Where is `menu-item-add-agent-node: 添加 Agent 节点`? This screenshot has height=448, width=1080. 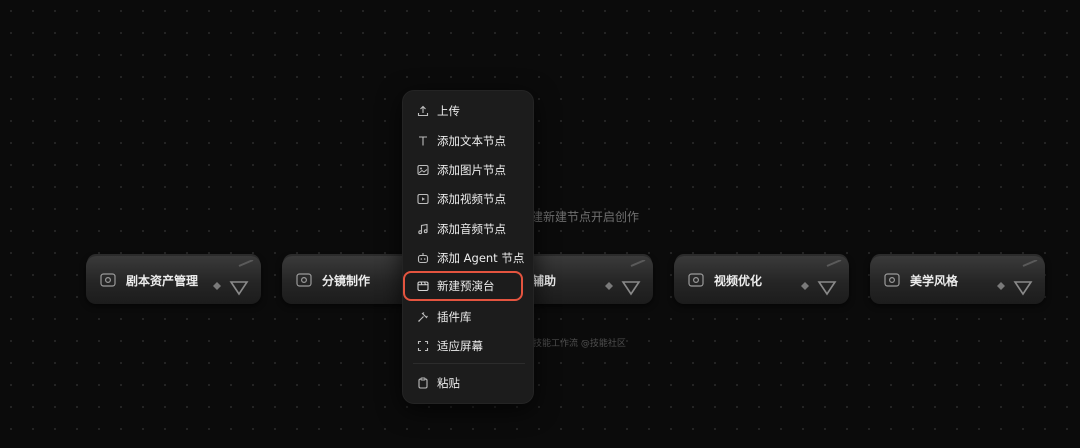 menu-item-add-agent-node: 添加 Agent 节点 is located at coordinates (469, 258).